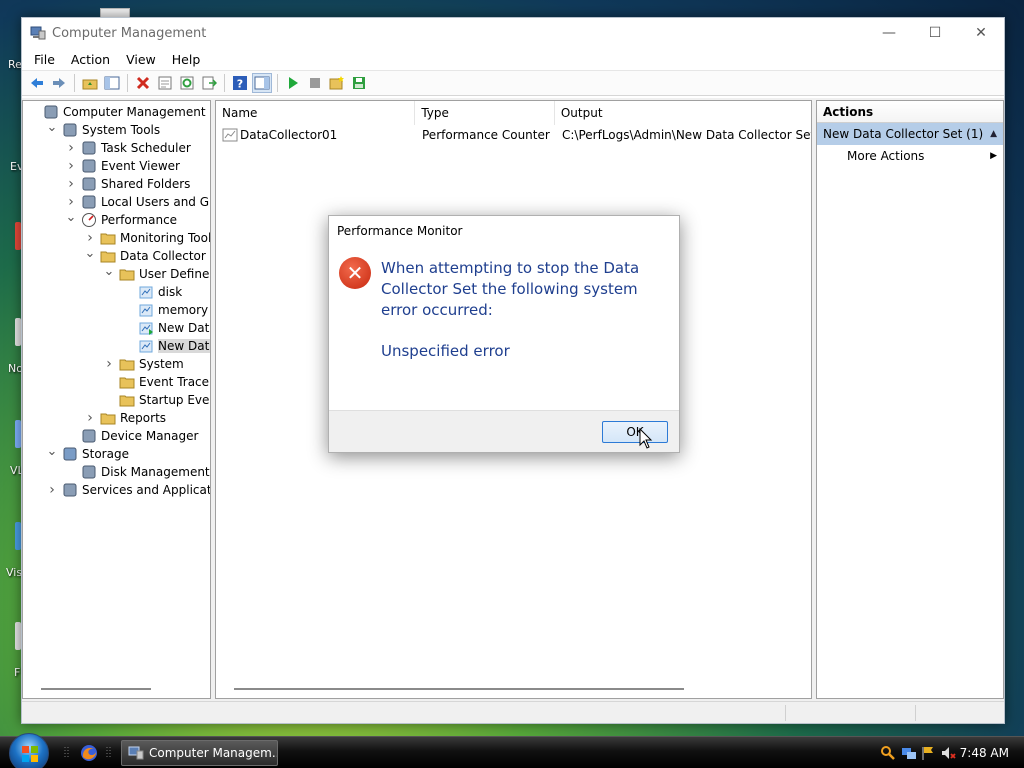 This screenshot has width=1024, height=768. I want to click on show-hide-action-pane-icon, so click(262, 83).